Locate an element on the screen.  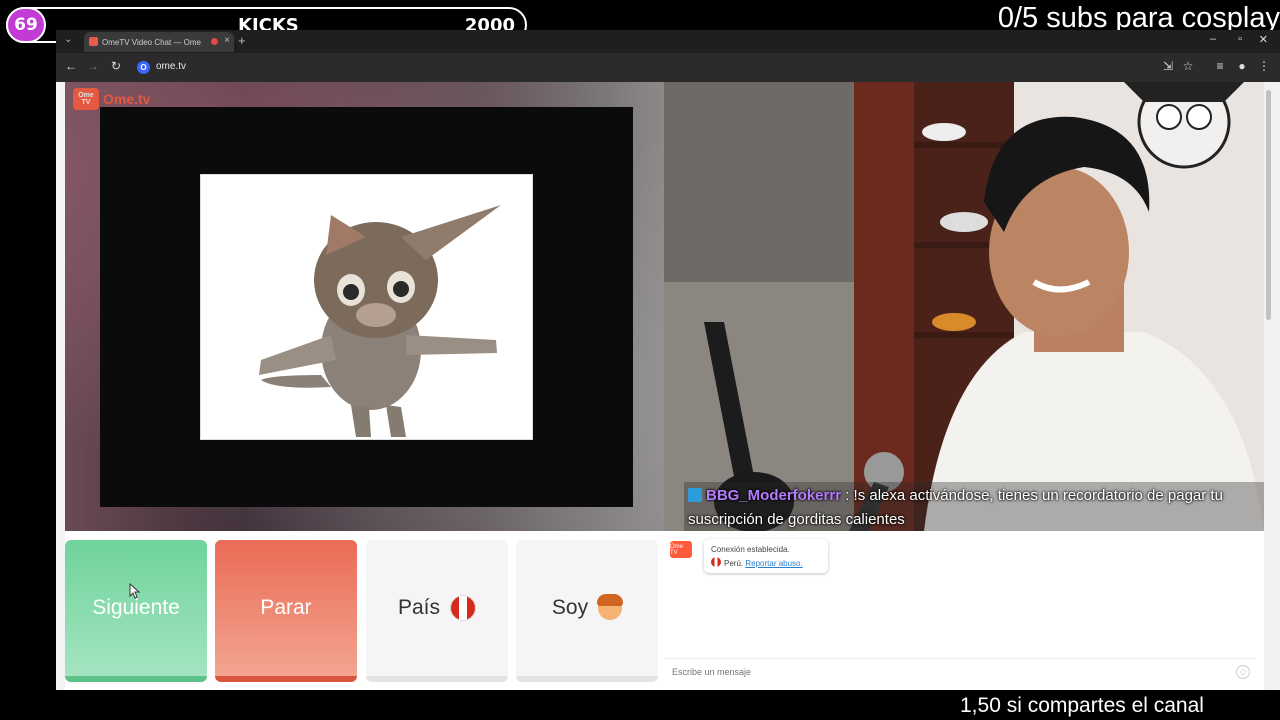
message-input-wrapper: ☺ is located at coordinates (960, 671).